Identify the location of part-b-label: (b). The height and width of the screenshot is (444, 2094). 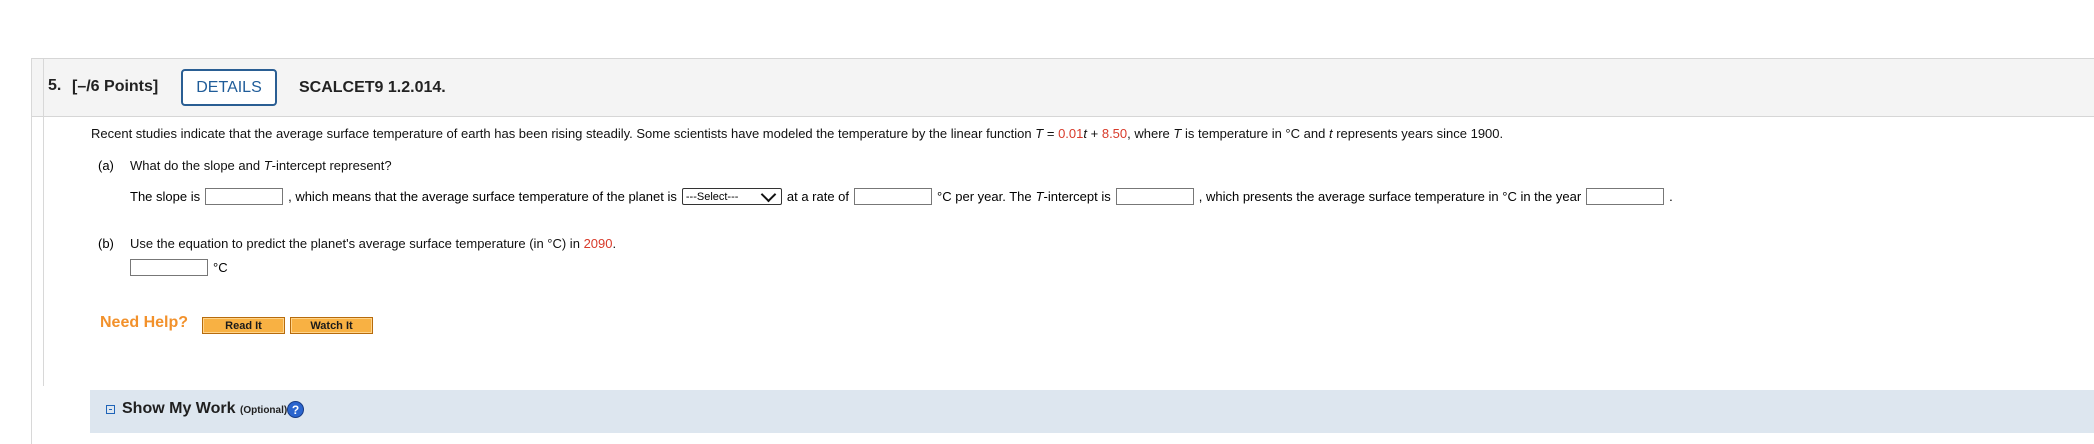
(106, 243).